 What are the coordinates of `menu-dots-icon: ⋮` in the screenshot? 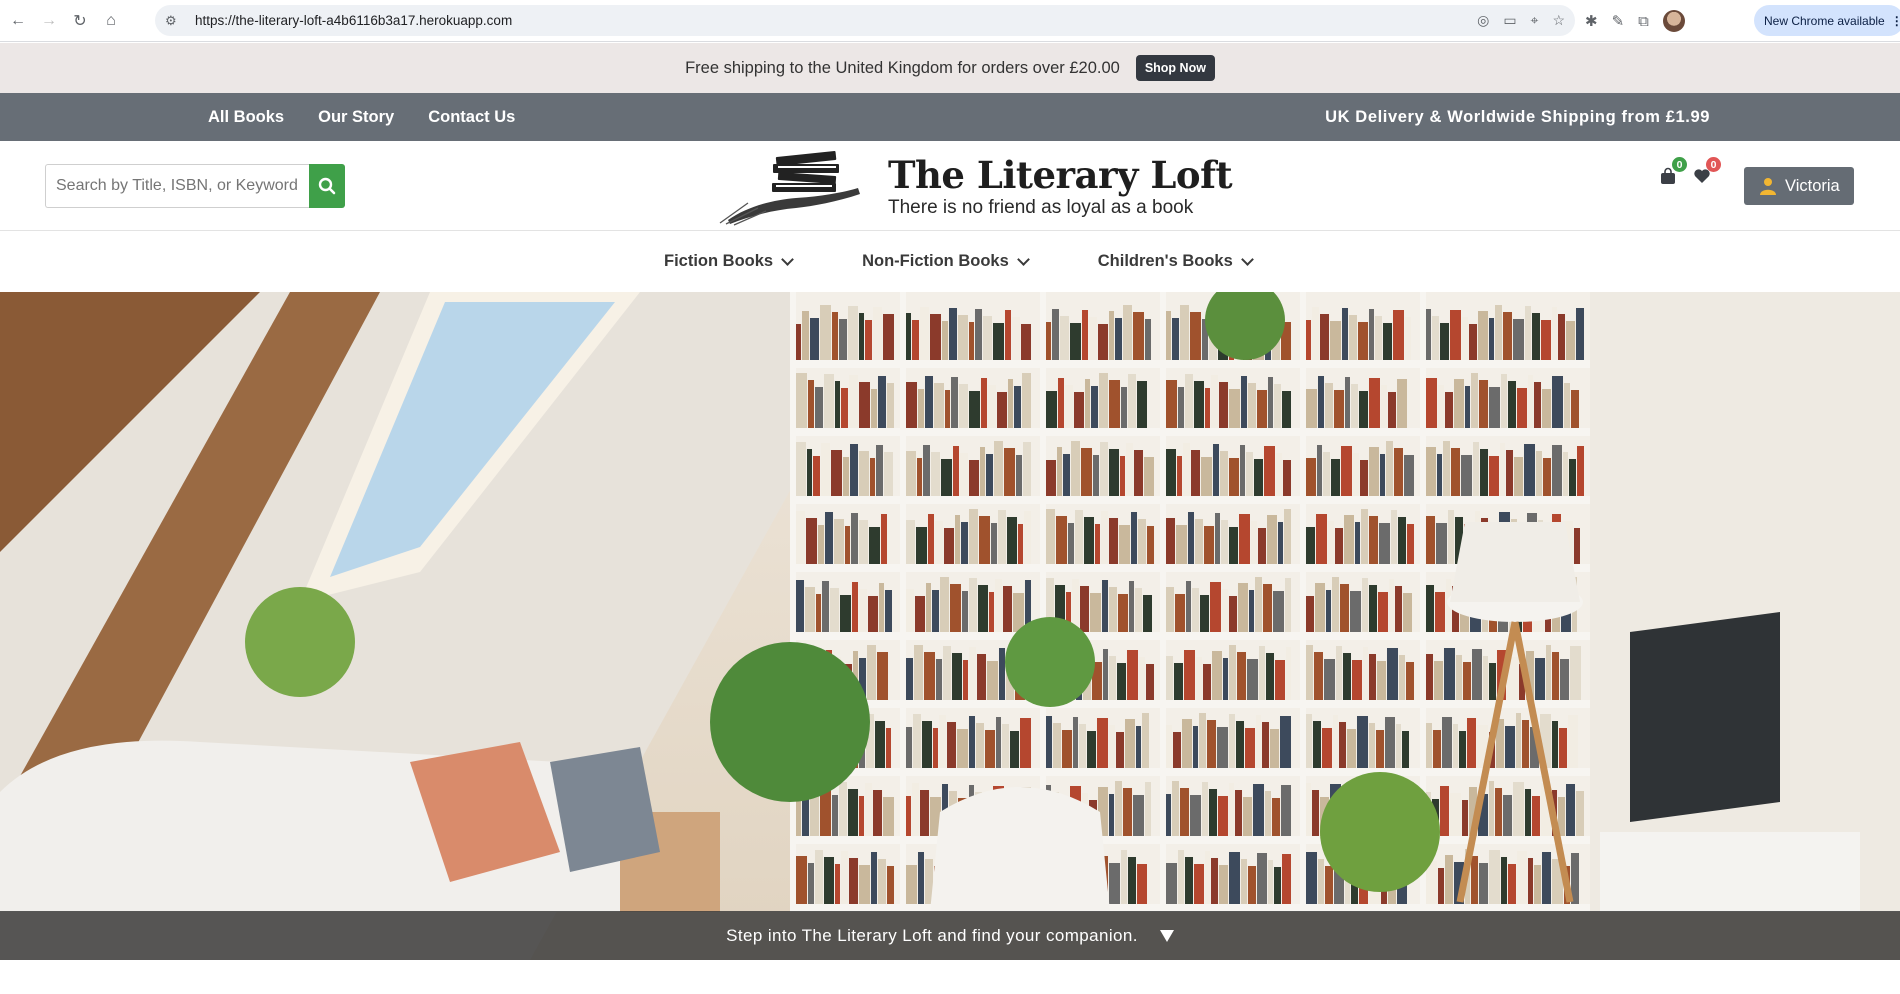 It's located at (1895, 21).